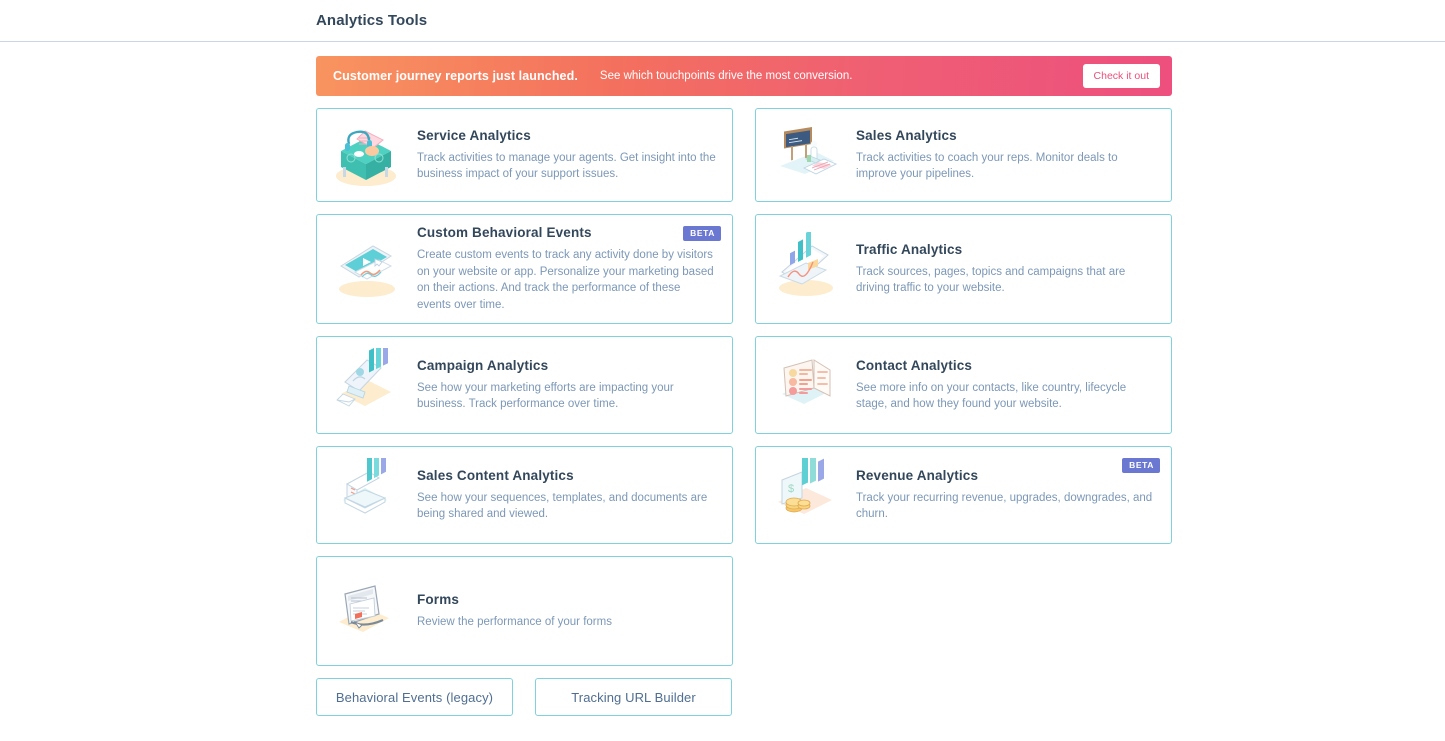  Describe the element at coordinates (366, 495) in the screenshot. I see `document-chart-icon` at that location.